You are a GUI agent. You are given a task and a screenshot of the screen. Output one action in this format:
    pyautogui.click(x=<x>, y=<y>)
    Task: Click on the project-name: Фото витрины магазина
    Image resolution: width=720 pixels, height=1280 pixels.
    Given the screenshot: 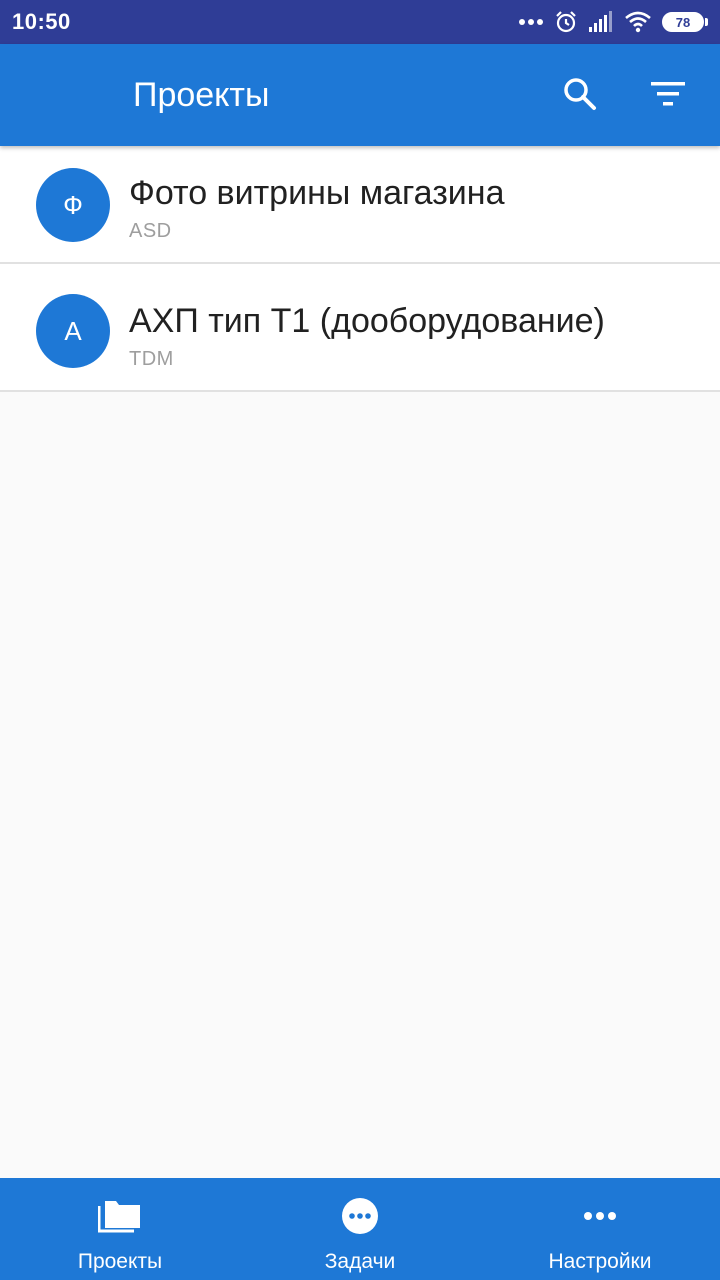 What is the action you would take?
    pyautogui.click(x=317, y=193)
    